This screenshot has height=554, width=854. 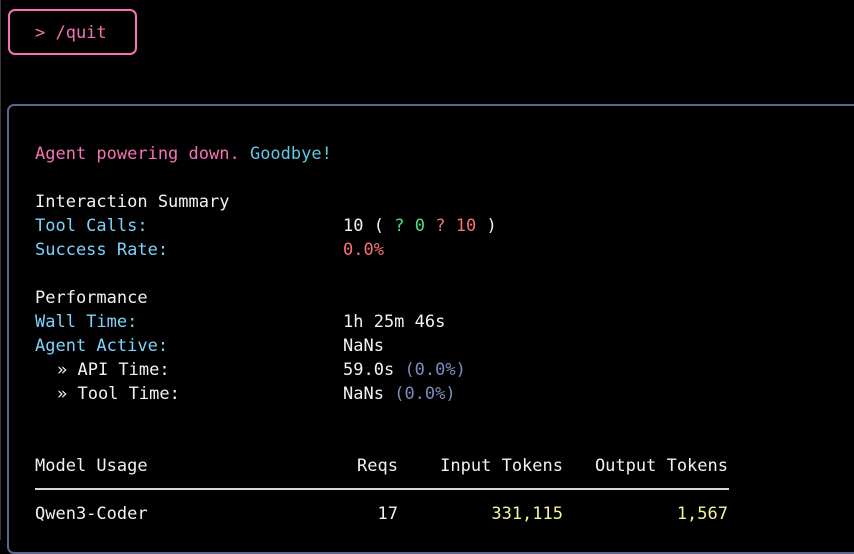 I want to click on cross-icon: ?, so click(x=440, y=226).